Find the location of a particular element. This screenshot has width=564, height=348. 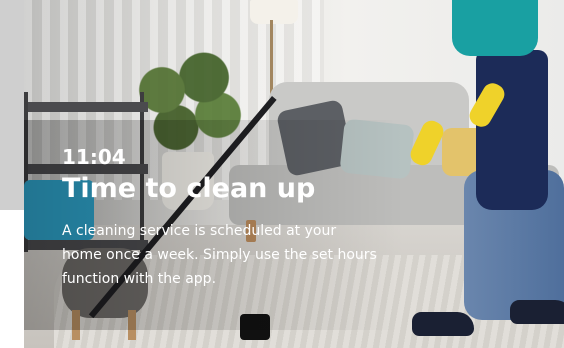

shoe-right is located at coordinates (537, 312).